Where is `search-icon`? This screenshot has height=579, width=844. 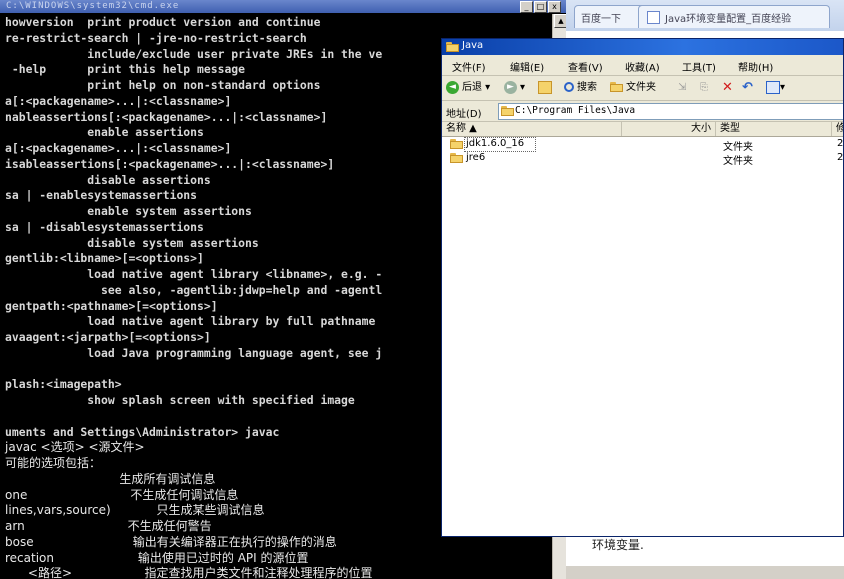 search-icon is located at coordinates (569, 87).